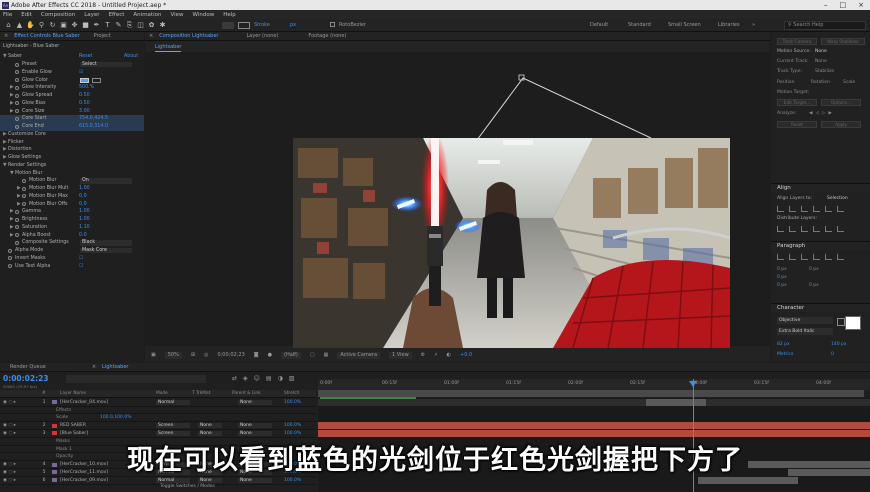  What do you see at coordinates (269, 378) in the screenshot?
I see `frame-blending-icon: ▤` at bounding box center [269, 378].